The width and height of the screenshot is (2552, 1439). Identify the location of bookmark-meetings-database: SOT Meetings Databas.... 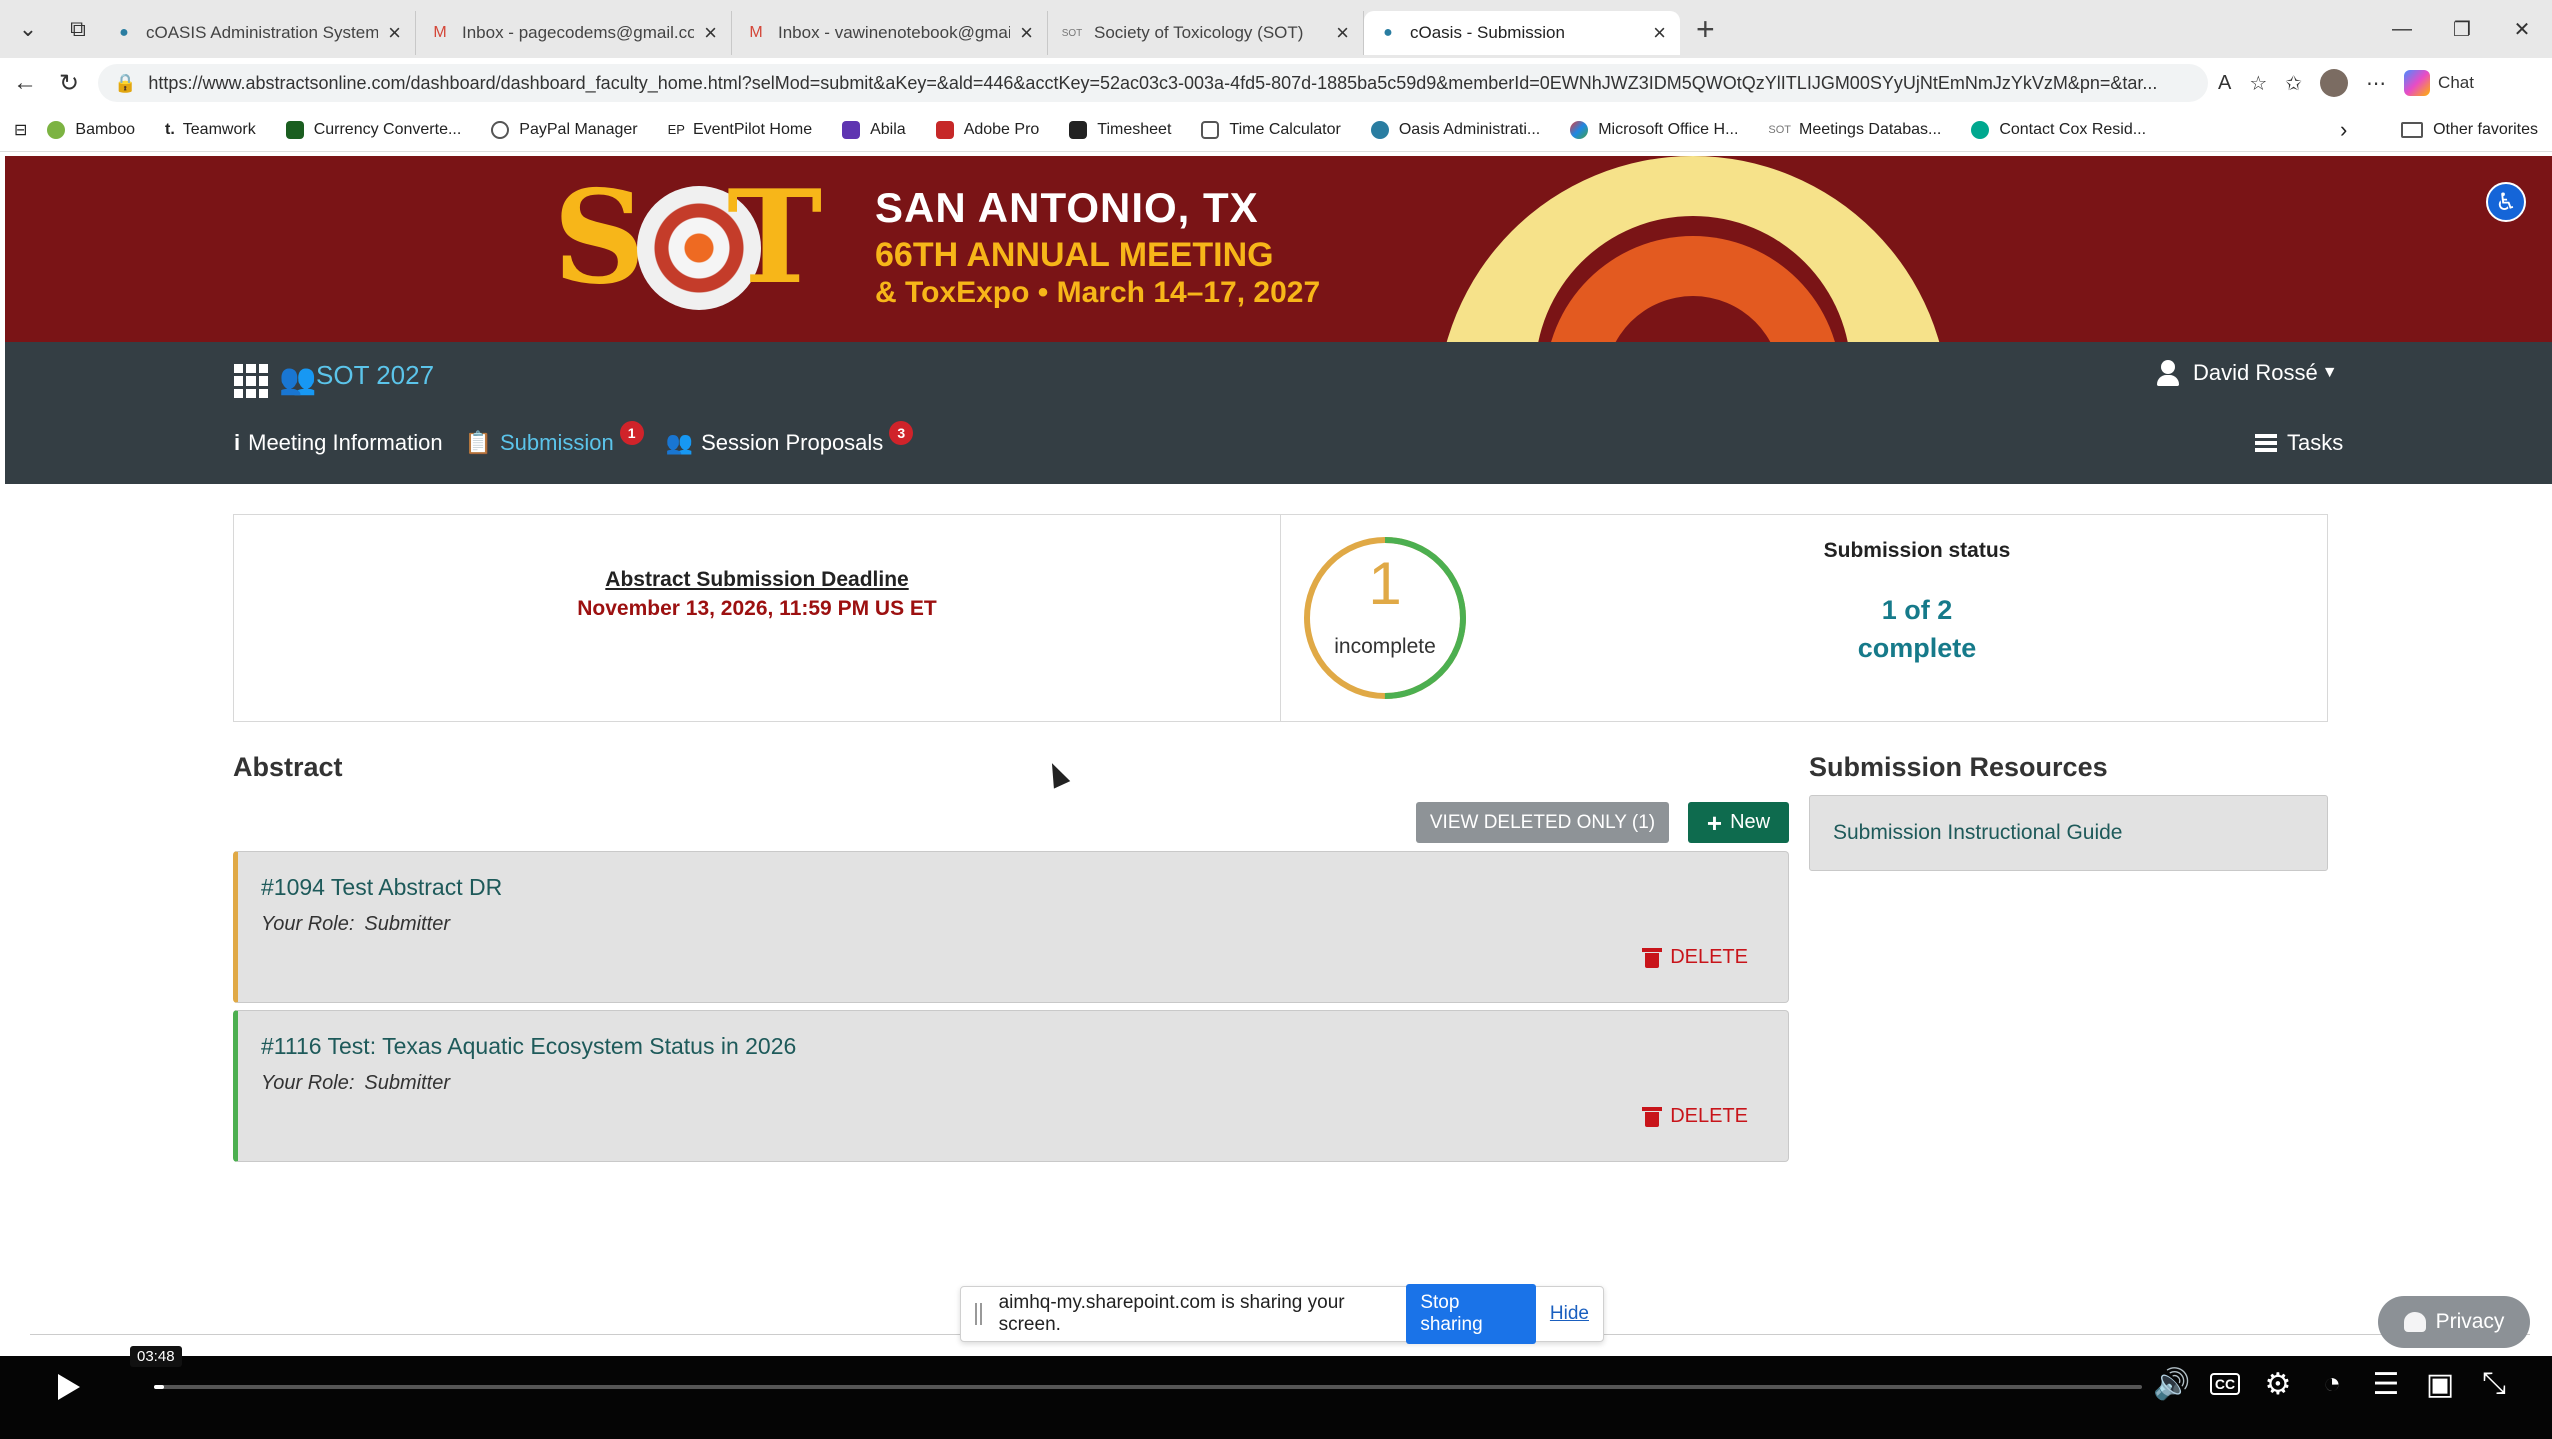
(1854, 130).